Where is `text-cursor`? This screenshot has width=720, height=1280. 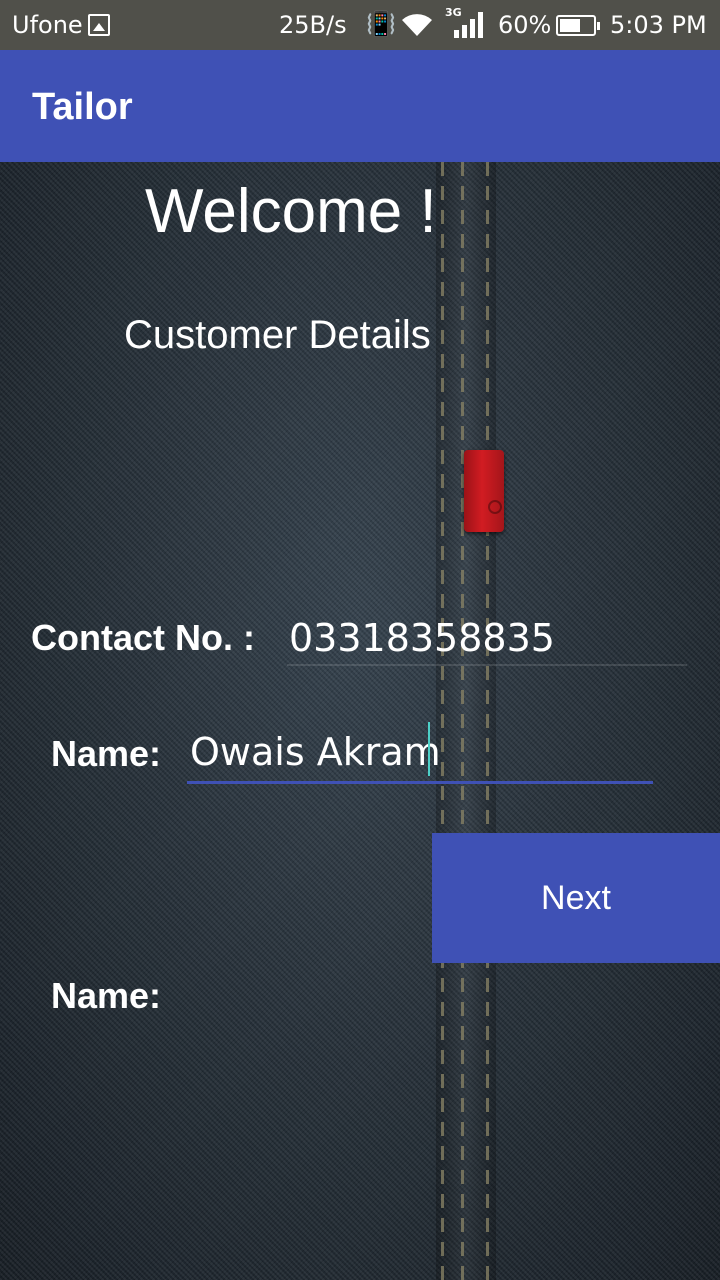 text-cursor is located at coordinates (429, 749).